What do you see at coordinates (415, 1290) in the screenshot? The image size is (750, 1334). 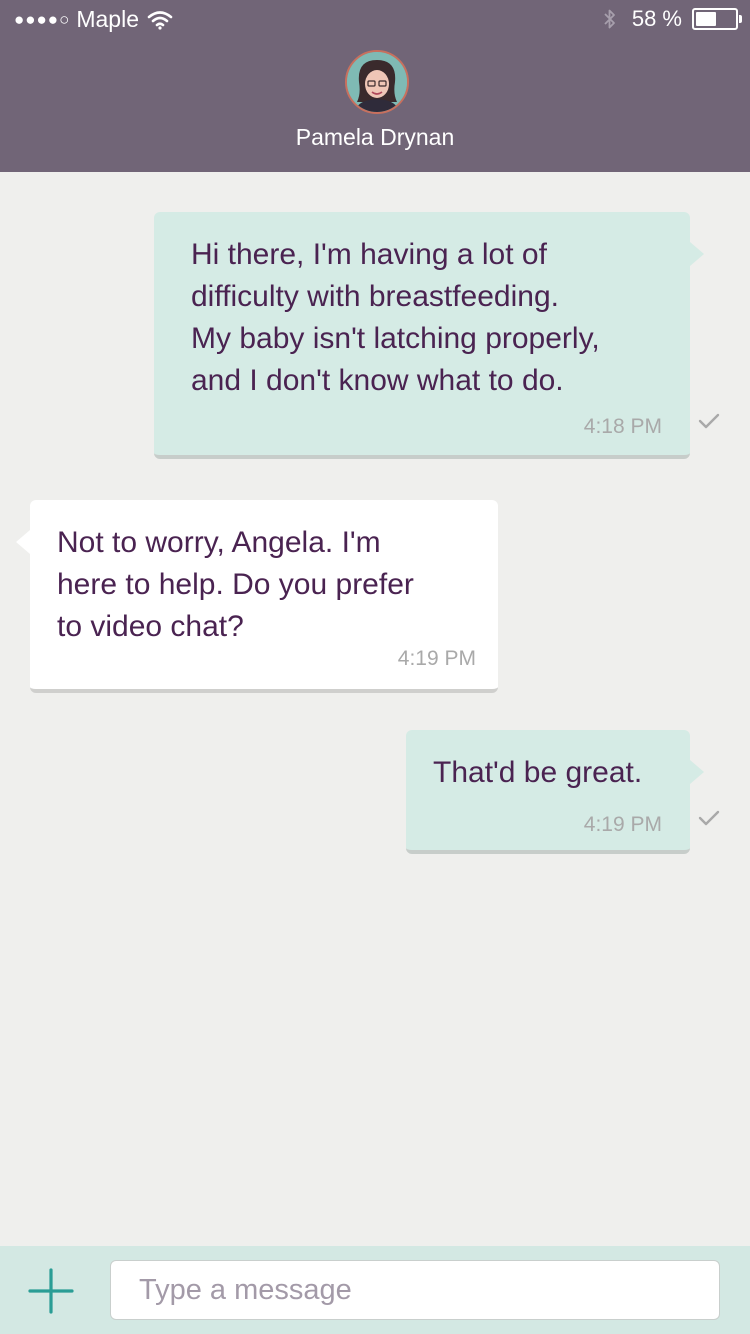 I see `message-input` at bounding box center [415, 1290].